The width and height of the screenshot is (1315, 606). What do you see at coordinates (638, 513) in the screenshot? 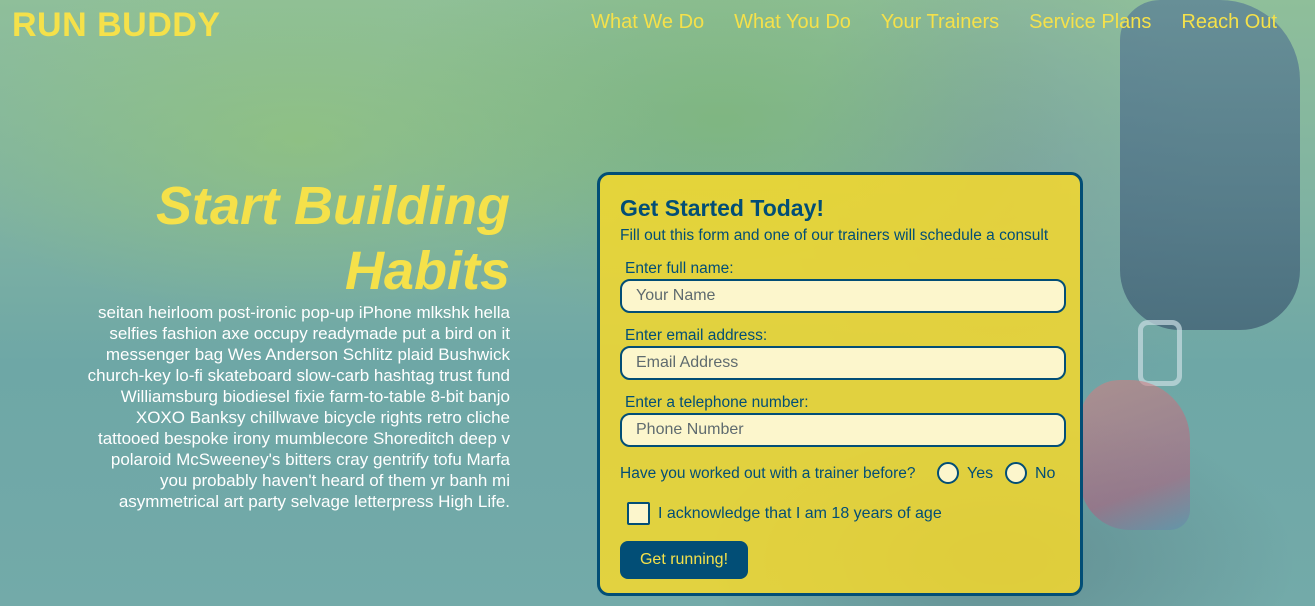
I see `age-checkbox` at bounding box center [638, 513].